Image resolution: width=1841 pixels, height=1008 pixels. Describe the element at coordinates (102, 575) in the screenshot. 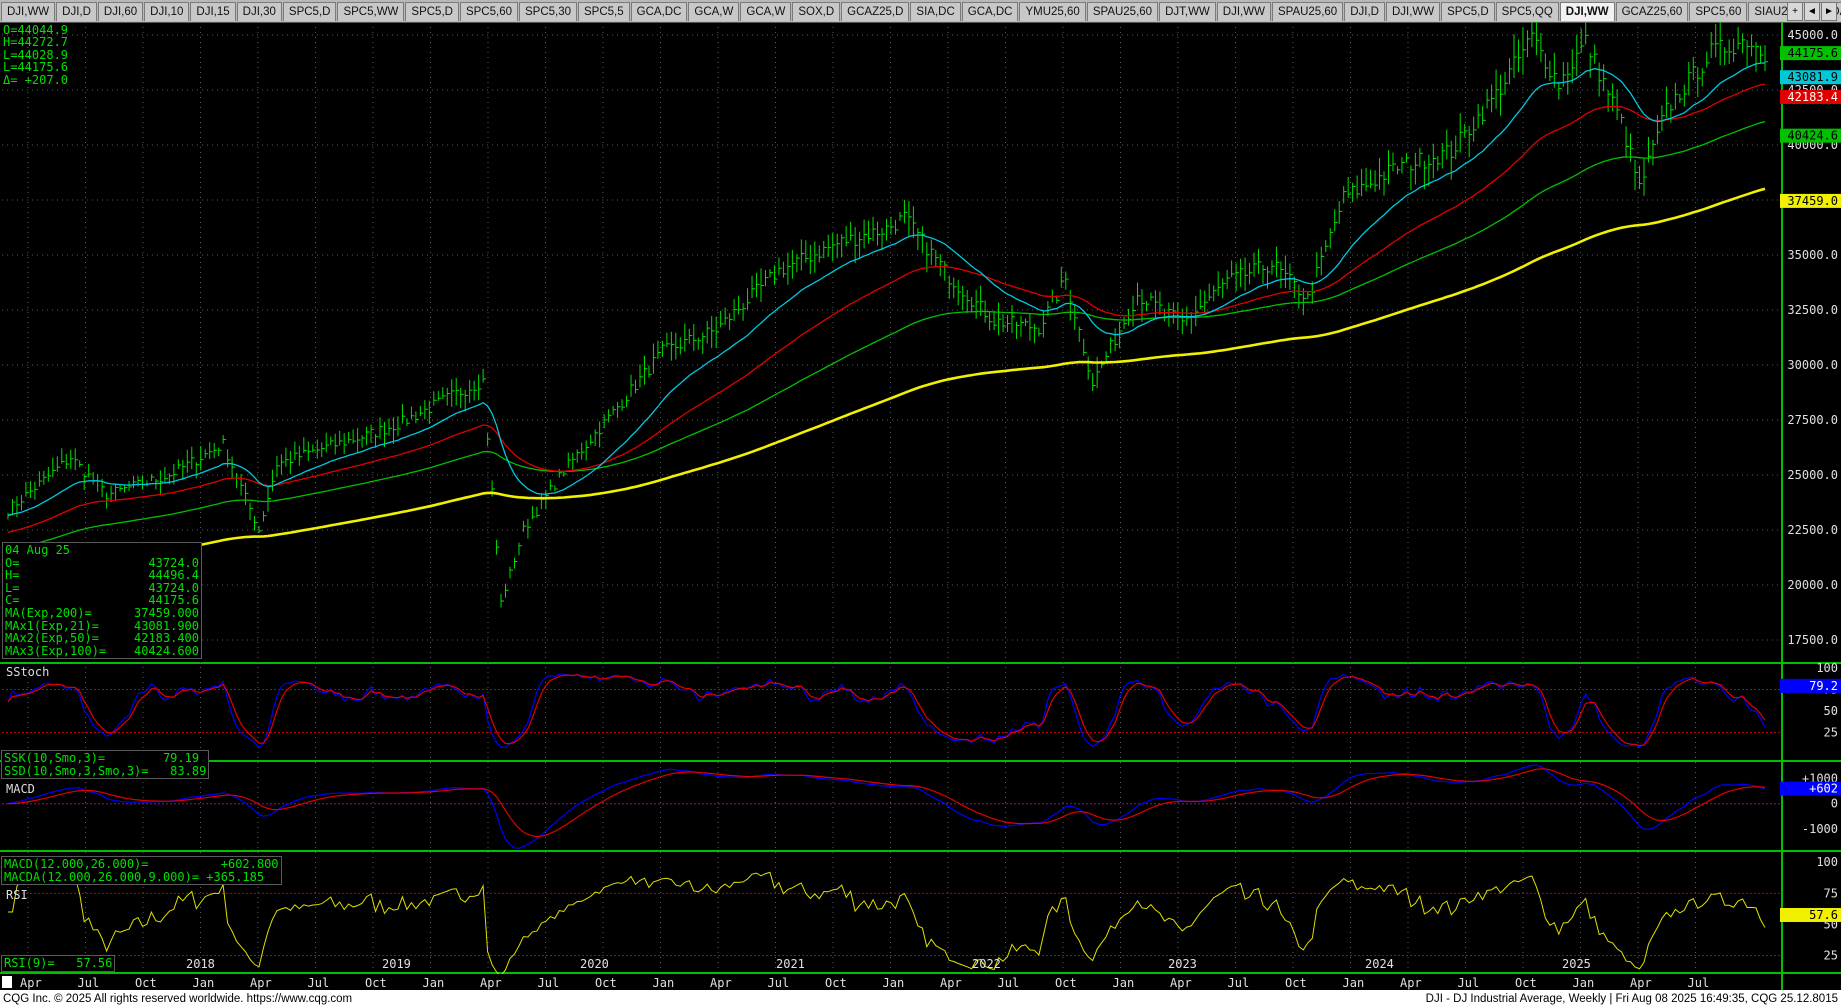

I see `data-window-row: H= 44496.4` at that location.